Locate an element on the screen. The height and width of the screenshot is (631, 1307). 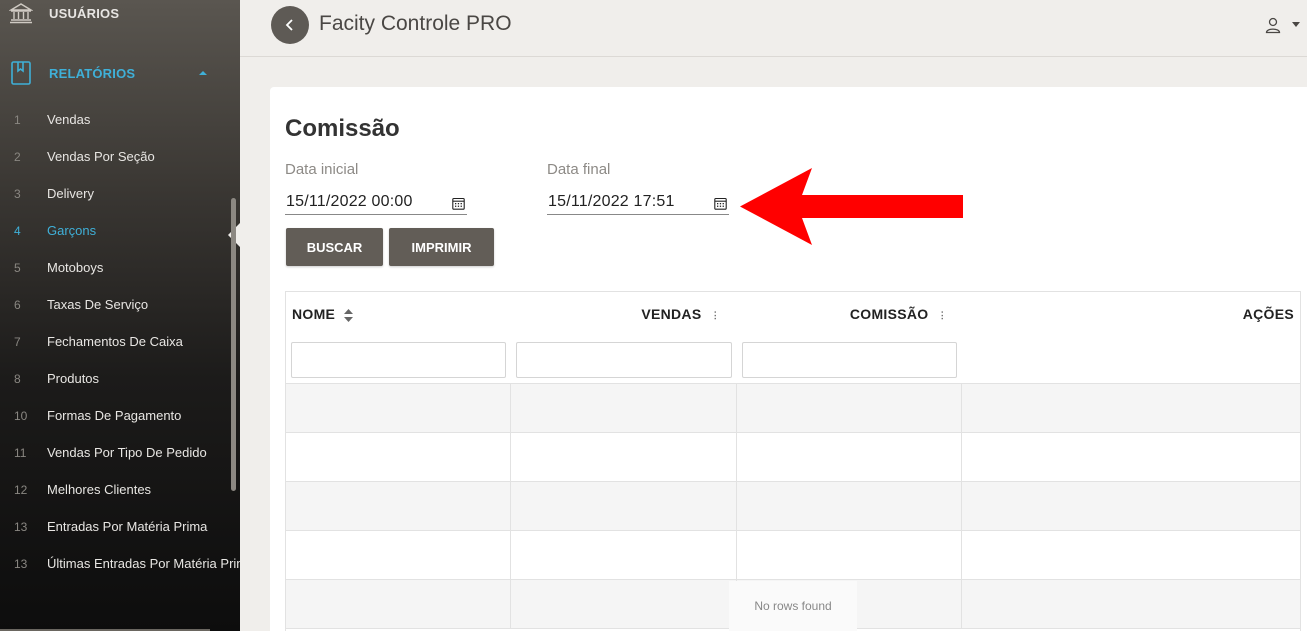
sidebar-item-label: Vendas Por Seção is located at coordinates (101, 156).